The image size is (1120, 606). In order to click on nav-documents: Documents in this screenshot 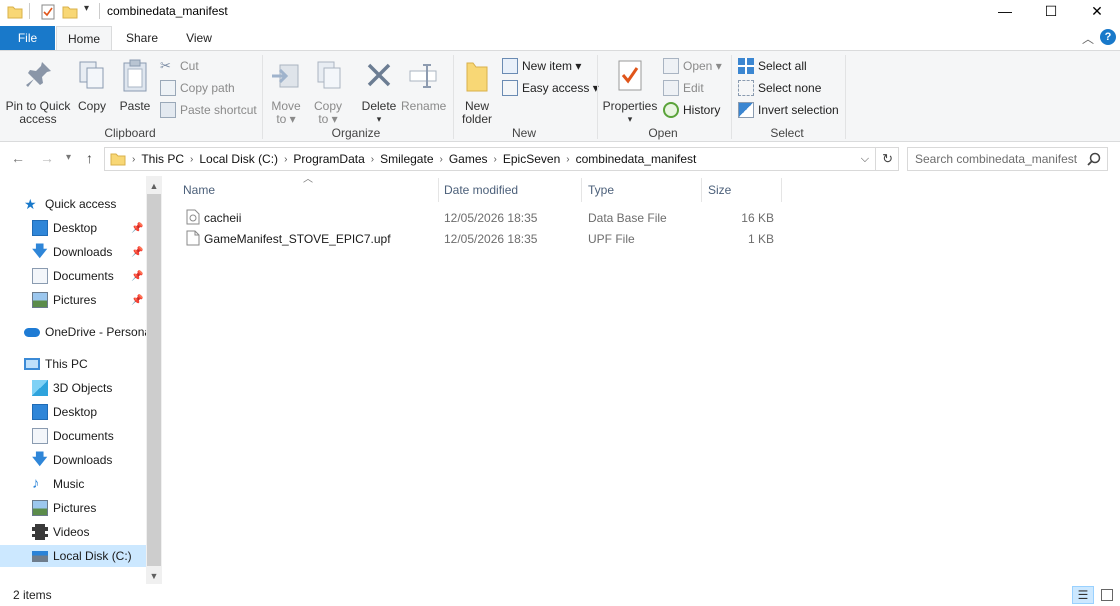, I will do `click(73, 436)`.